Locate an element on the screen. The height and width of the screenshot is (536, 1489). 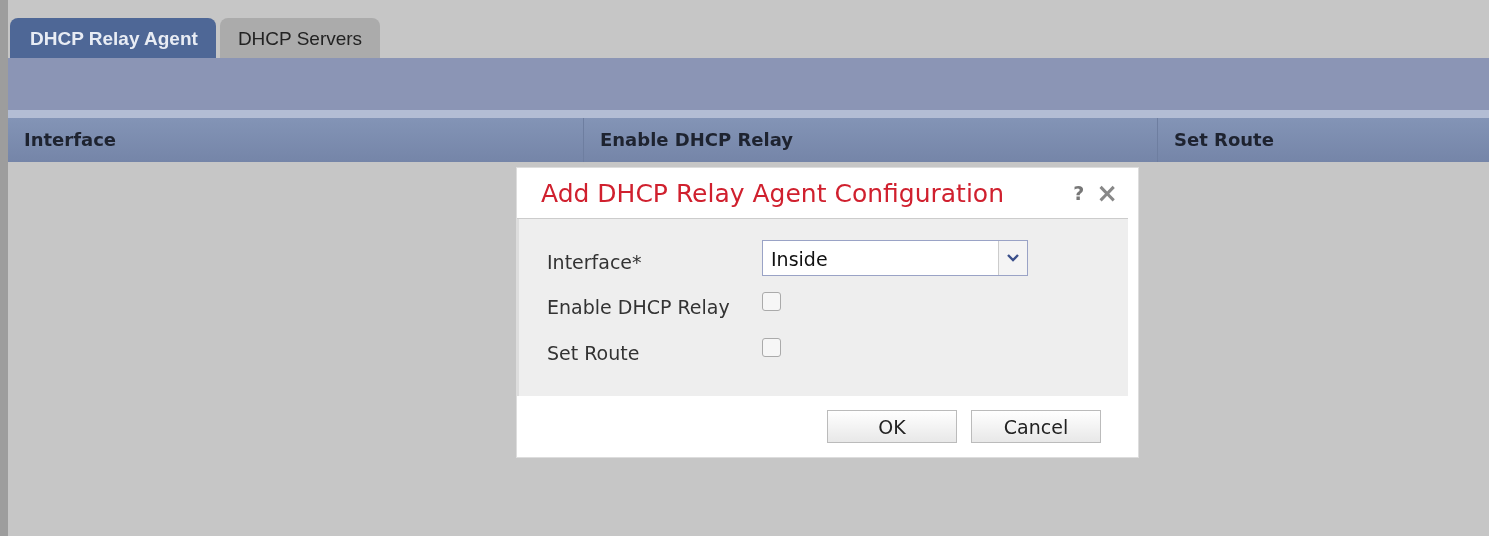
column-header: Interface is located at coordinates (296, 140).